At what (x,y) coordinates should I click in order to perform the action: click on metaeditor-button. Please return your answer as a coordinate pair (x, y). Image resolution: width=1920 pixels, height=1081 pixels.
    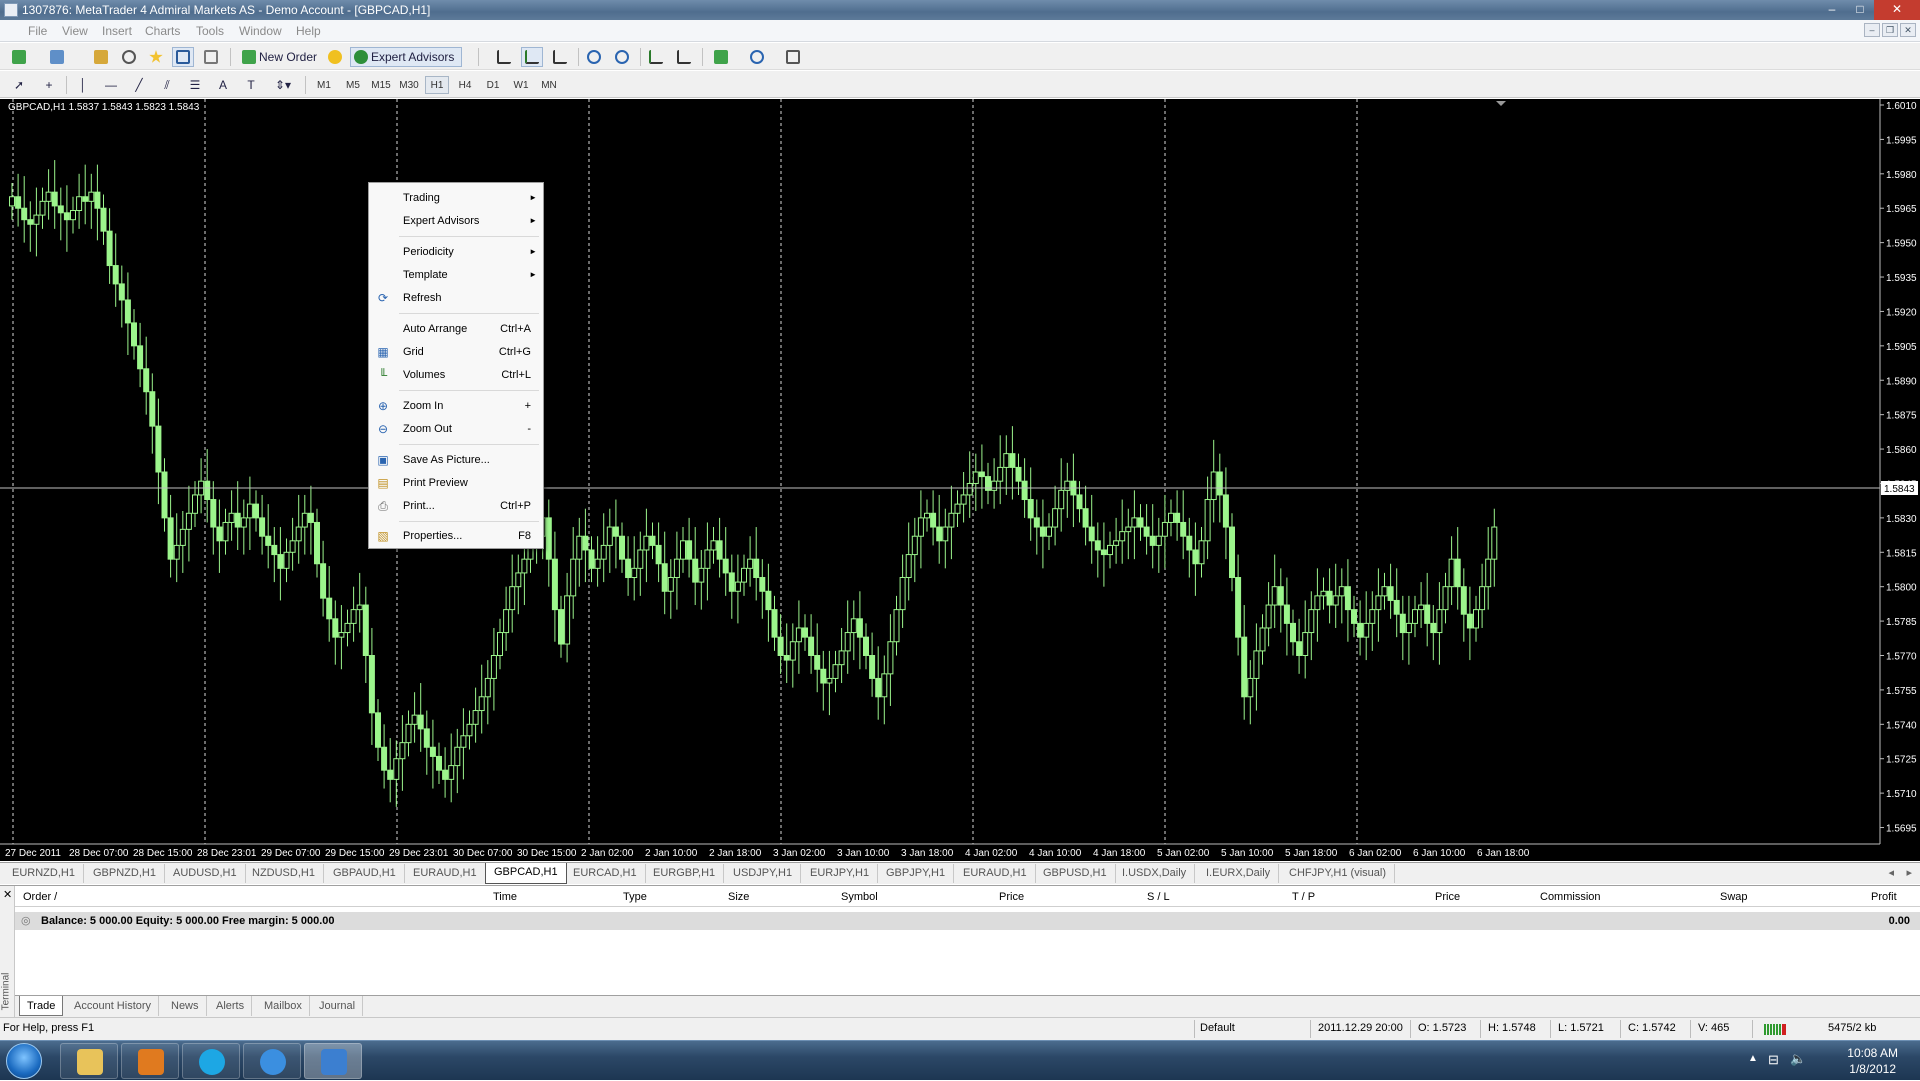
    Looking at the image, I should click on (335, 57).